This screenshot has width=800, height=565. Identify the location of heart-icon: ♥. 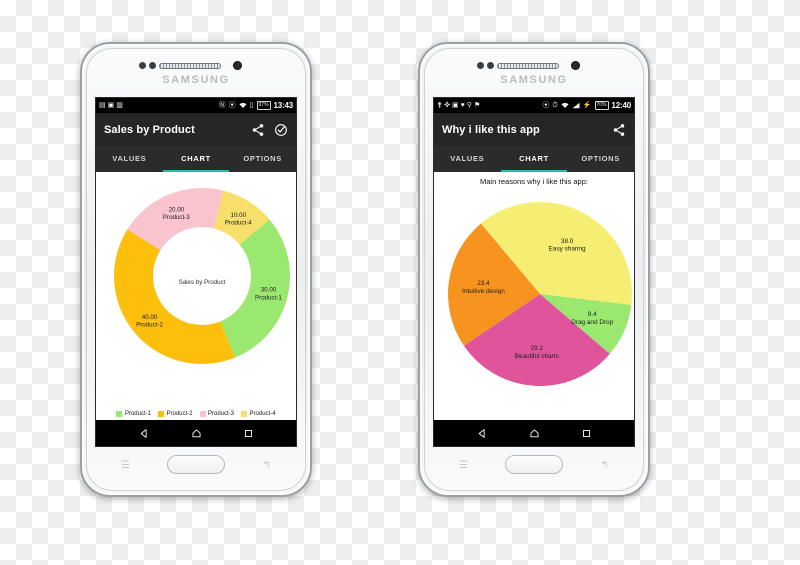
(462, 105).